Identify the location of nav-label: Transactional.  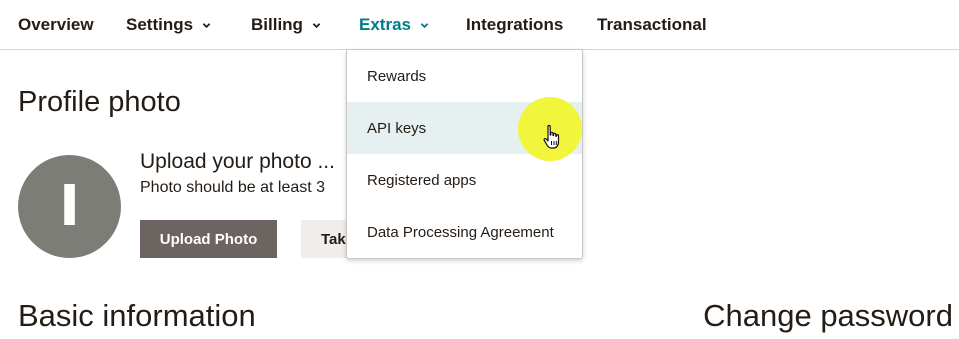
(652, 24).